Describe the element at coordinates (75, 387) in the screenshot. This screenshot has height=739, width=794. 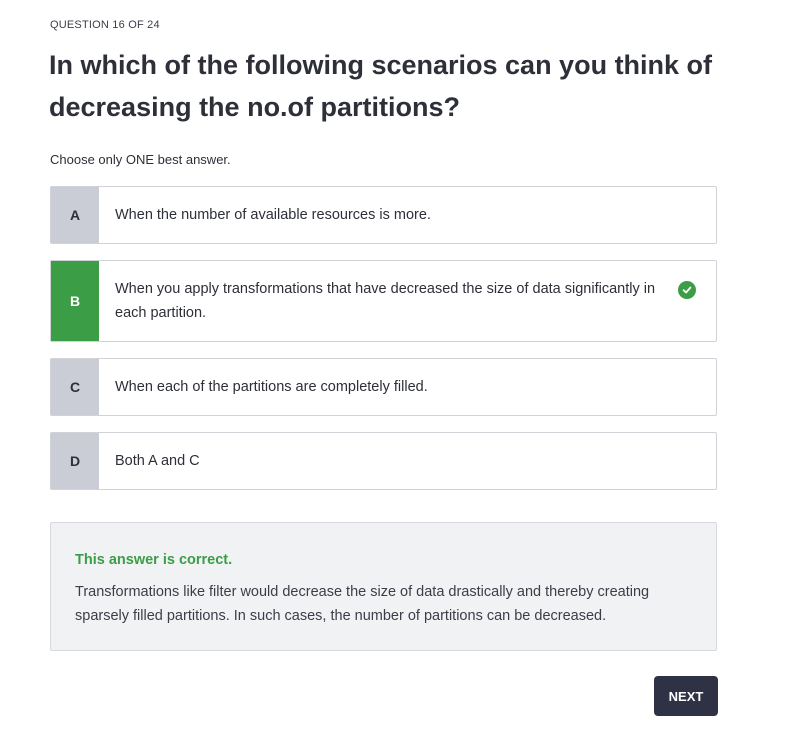
I see `option-letter: C` at that location.